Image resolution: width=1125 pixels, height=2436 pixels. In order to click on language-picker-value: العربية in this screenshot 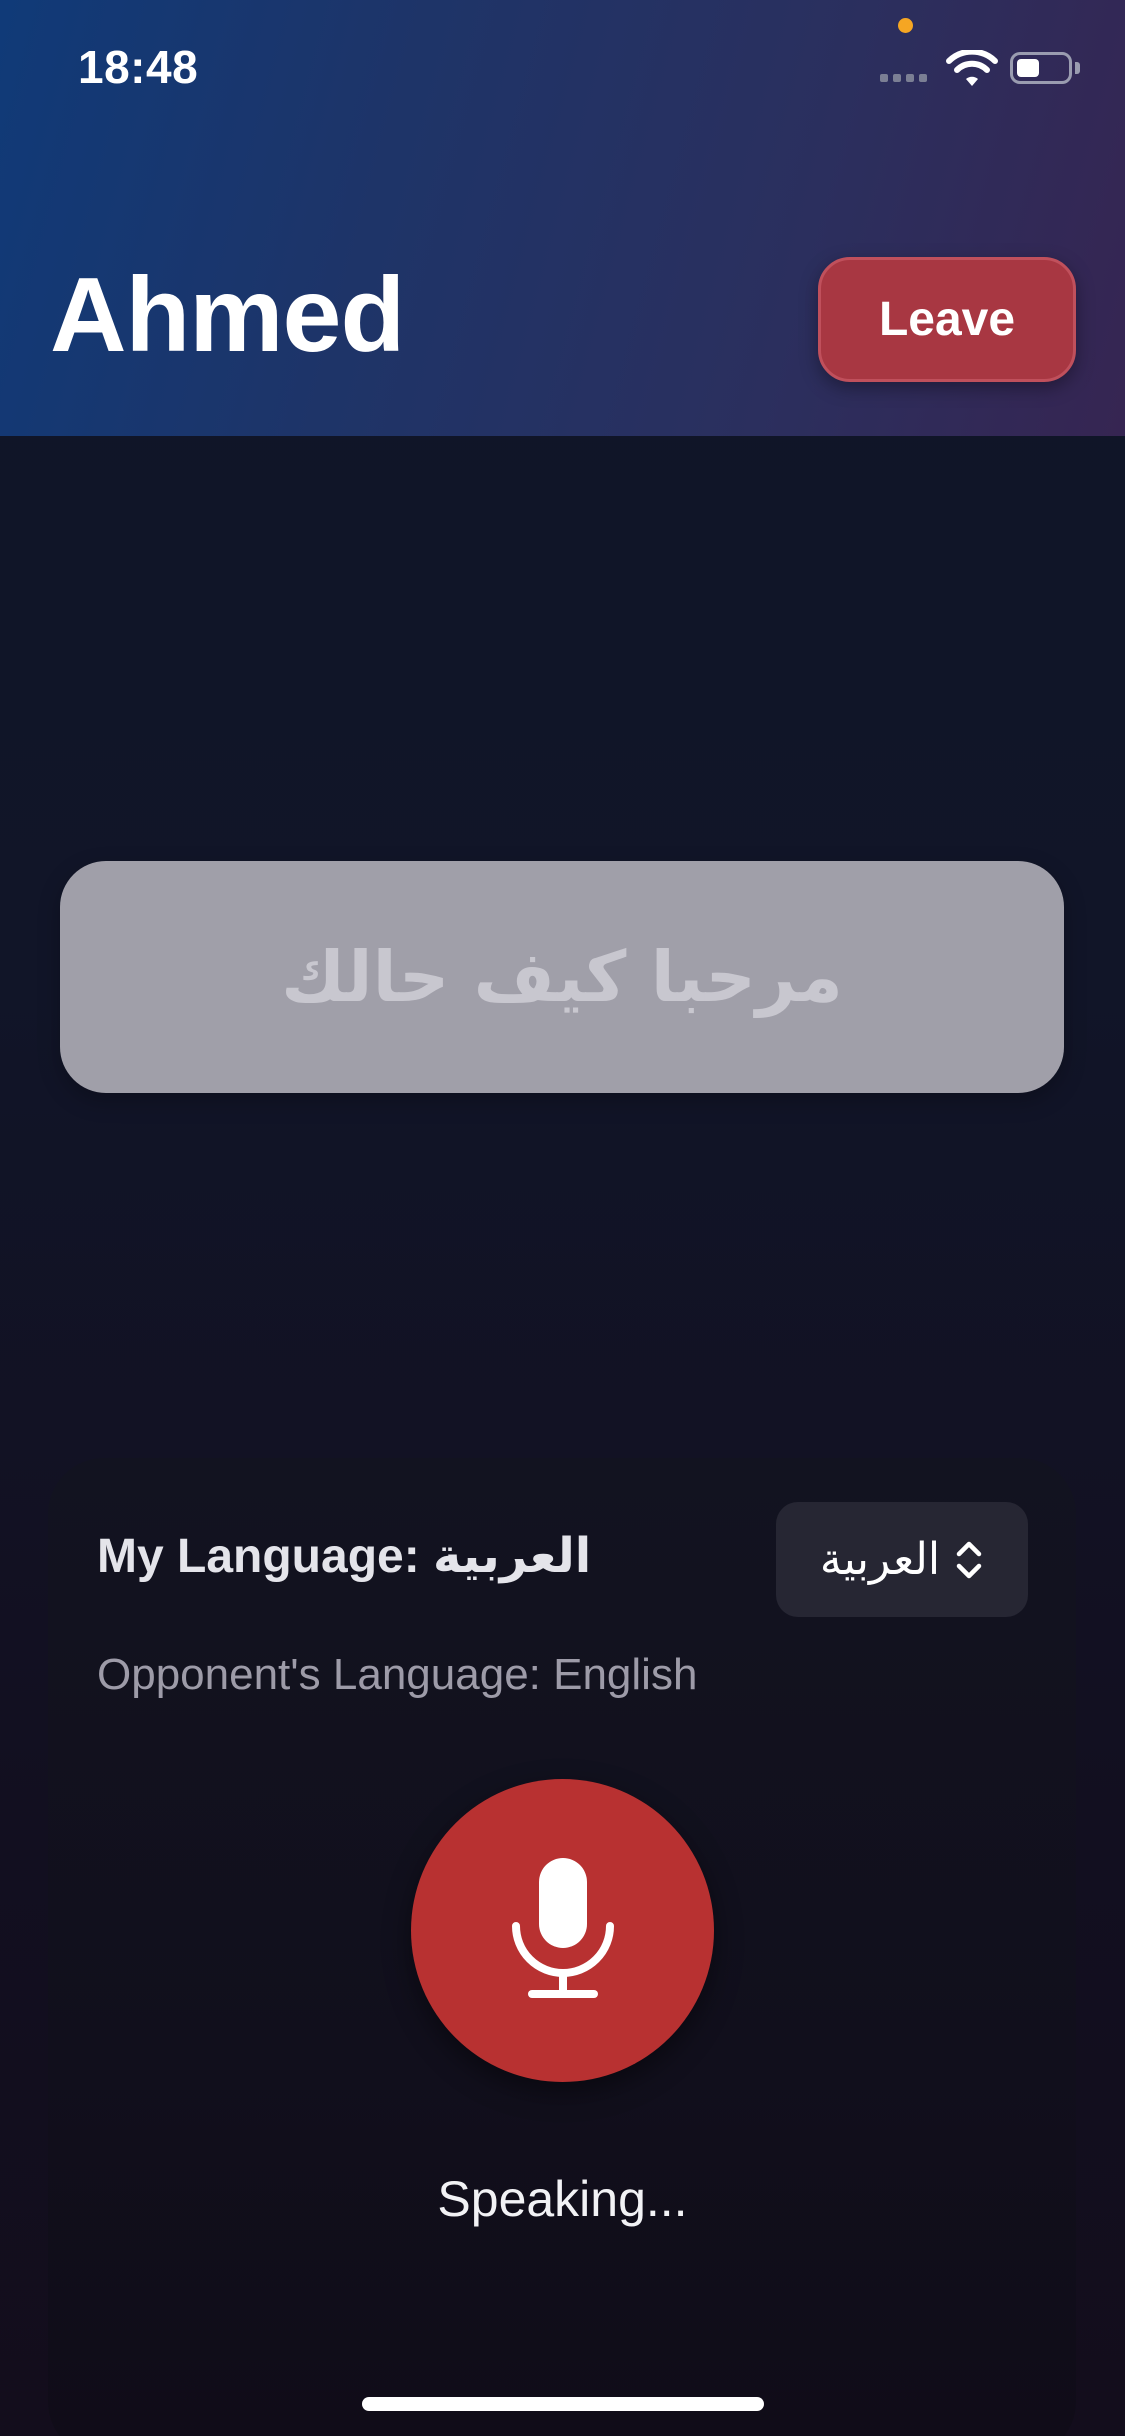, I will do `click(880, 1559)`.